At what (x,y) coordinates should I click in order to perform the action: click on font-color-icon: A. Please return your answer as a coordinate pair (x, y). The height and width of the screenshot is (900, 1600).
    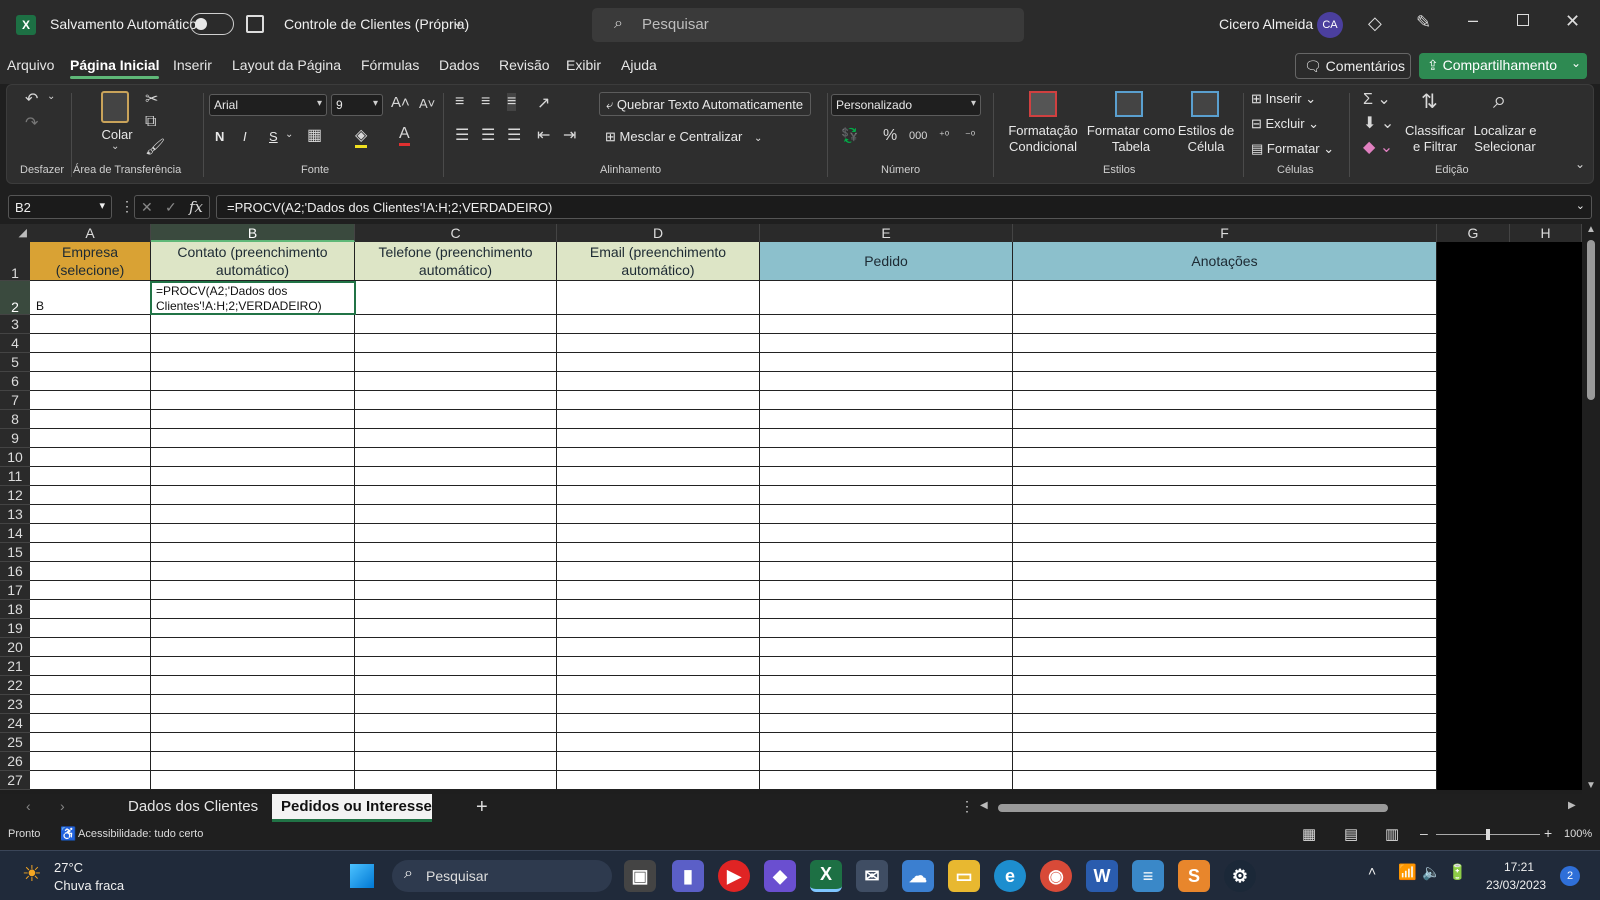
    Looking at the image, I should click on (404, 135).